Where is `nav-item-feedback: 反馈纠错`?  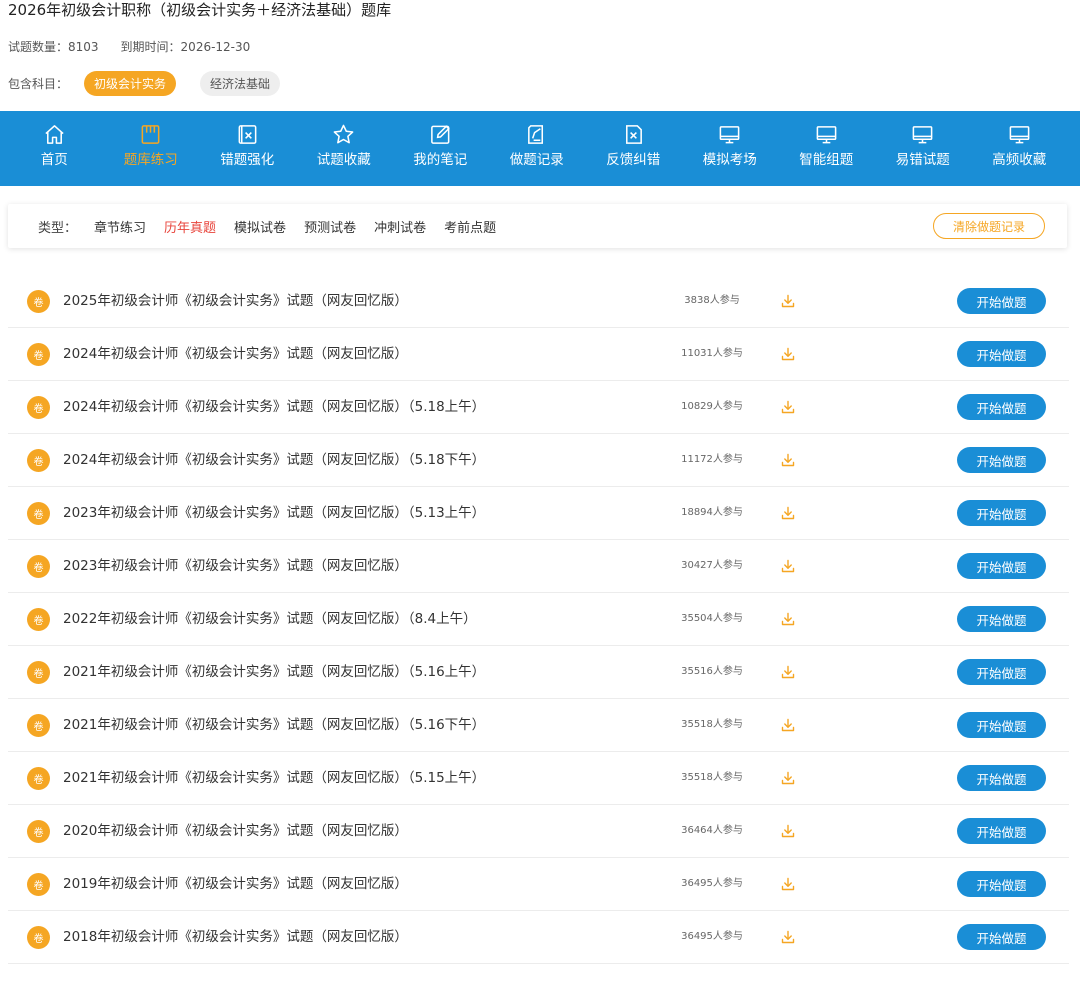
nav-item-feedback: 反馈纠错 is located at coordinates (633, 148).